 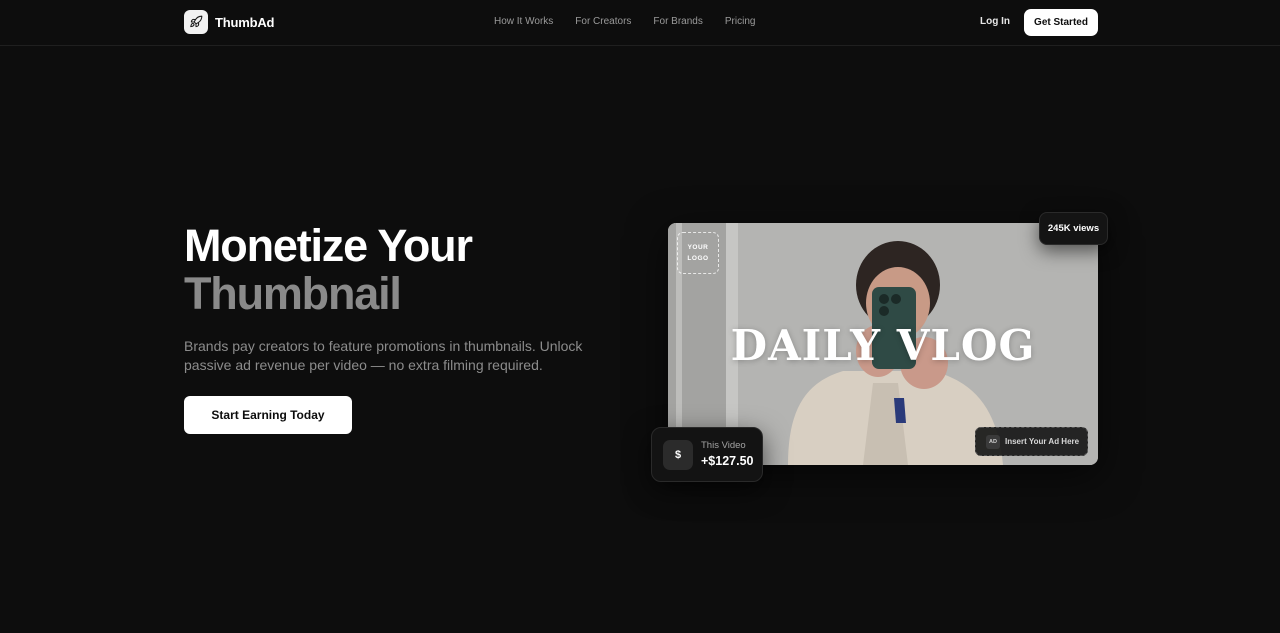 I want to click on rocket-icon, so click(x=196, y=22).